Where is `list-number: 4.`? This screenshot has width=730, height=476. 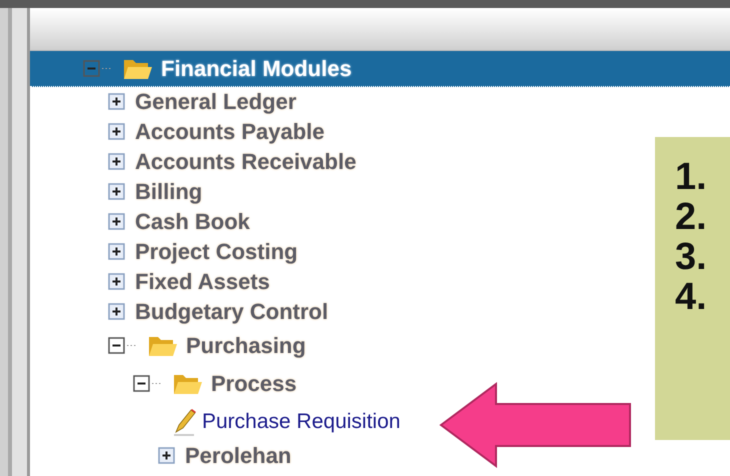
list-number: 4. is located at coordinates (691, 297).